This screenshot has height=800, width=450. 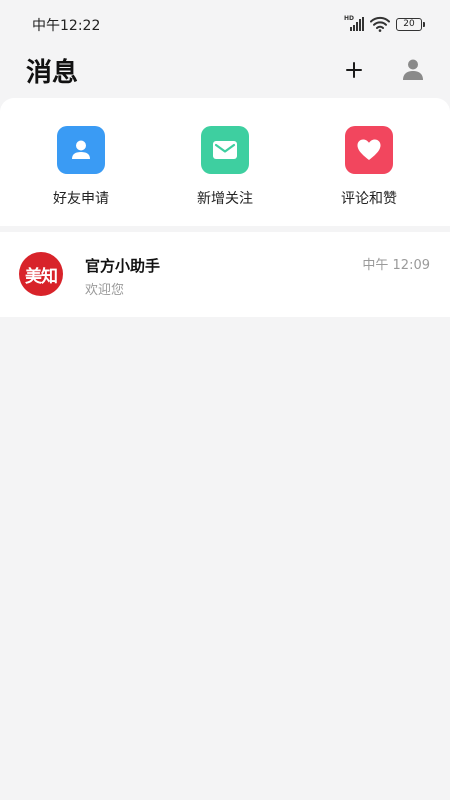 I want to click on quick-action-comments-likes: 评论和赞, so click(x=369, y=171).